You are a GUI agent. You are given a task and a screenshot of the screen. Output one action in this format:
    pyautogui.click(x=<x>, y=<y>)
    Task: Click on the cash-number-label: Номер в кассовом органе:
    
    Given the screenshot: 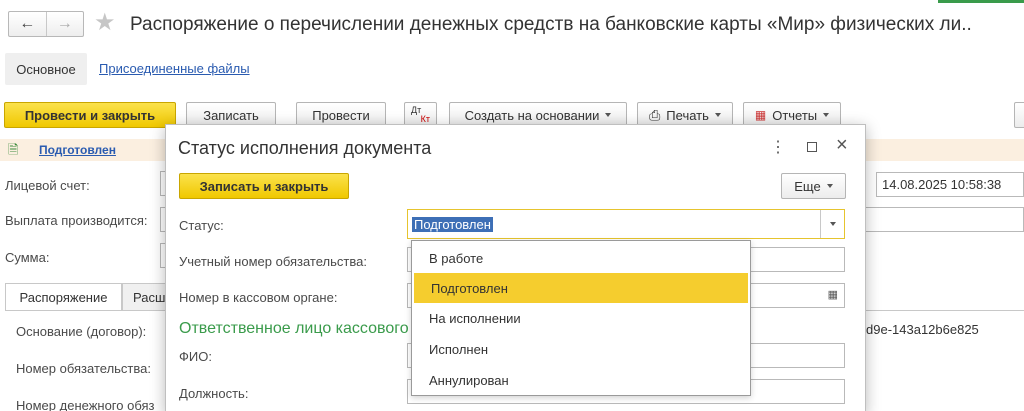 What is the action you would take?
    pyautogui.click(x=258, y=297)
    